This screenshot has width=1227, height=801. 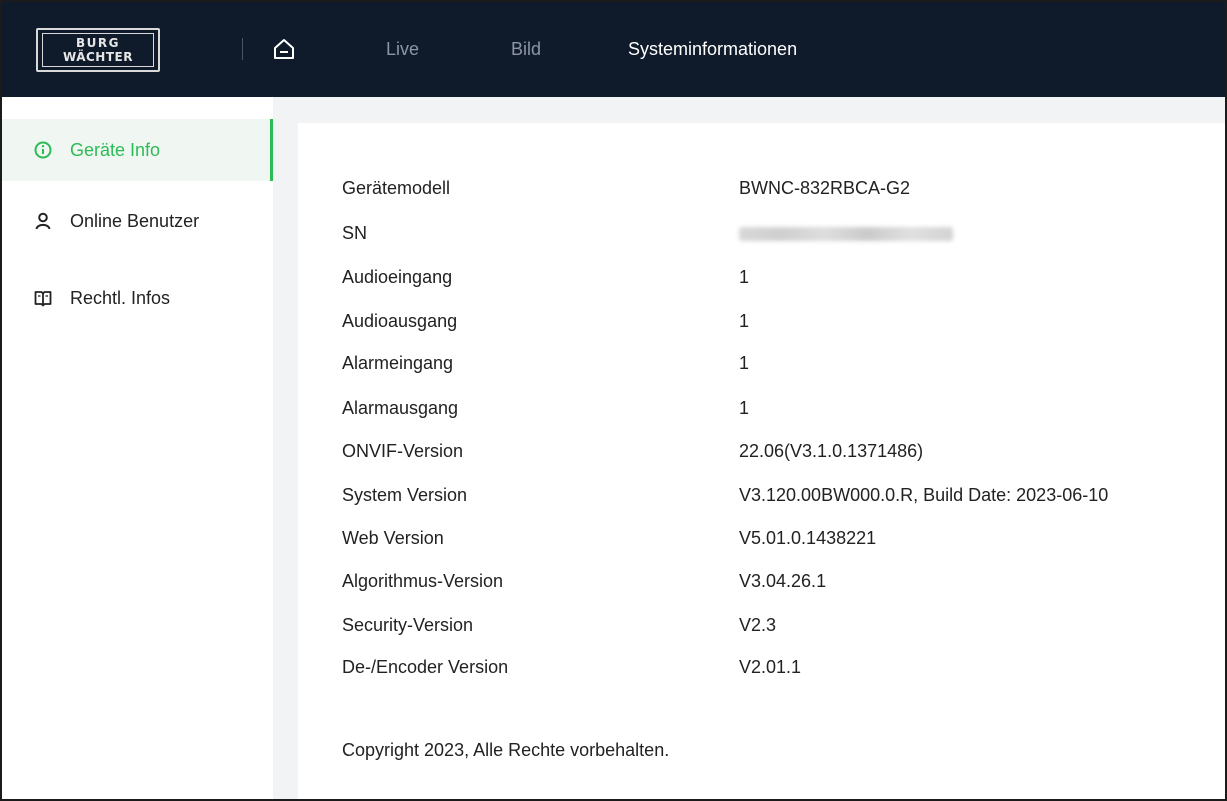 I want to click on info-label: De-/Encoder Version, so click(x=425, y=667).